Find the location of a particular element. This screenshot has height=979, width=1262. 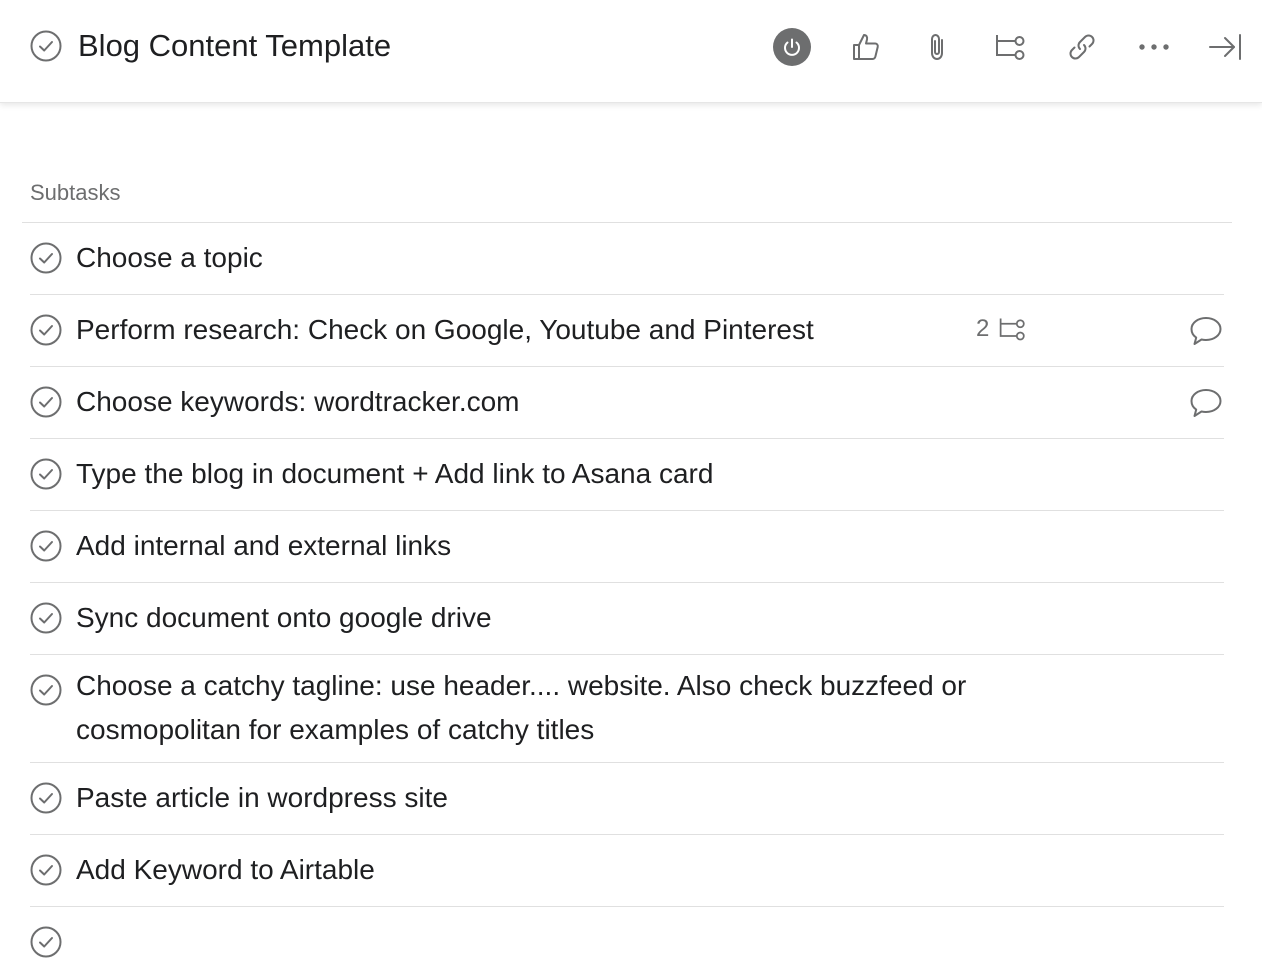

subtask-row: Sync document onto google drive is located at coordinates (627, 619).